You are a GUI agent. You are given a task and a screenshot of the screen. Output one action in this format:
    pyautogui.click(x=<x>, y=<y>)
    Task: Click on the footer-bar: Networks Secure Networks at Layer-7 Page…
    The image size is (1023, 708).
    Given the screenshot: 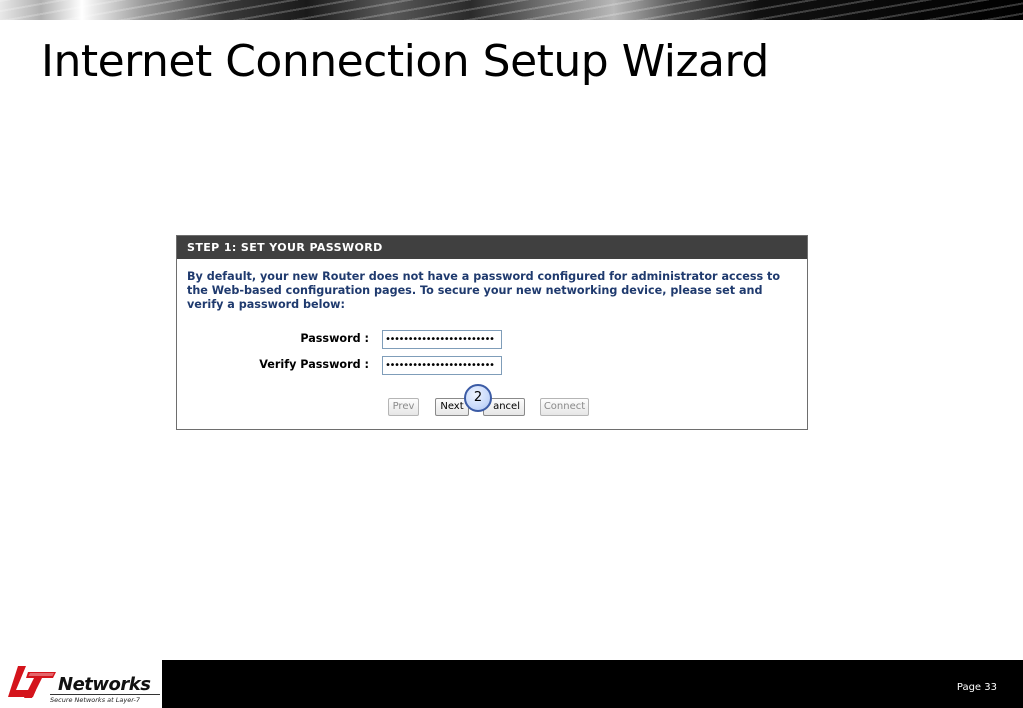 What is the action you would take?
    pyautogui.click(x=511, y=684)
    